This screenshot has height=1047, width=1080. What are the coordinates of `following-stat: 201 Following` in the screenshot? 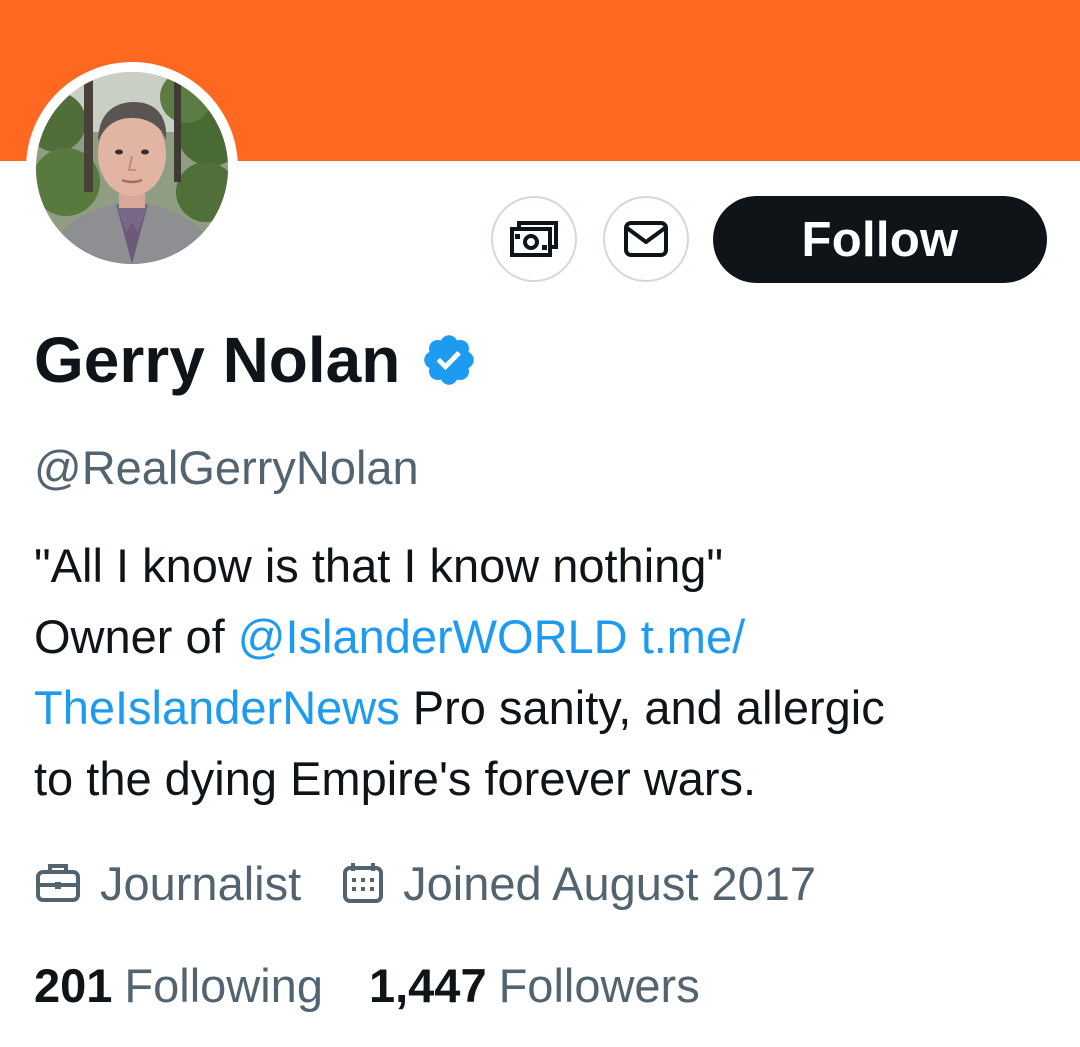 It's located at (178, 985).